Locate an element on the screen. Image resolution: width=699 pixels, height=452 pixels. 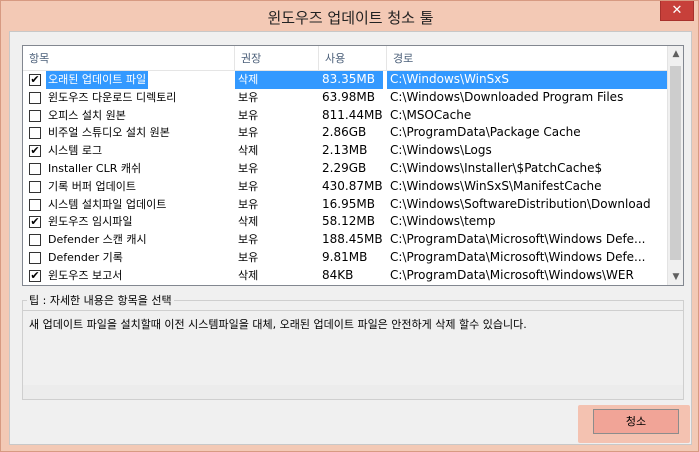
row-path: C:\Windows\Logs is located at coordinates (441, 150).